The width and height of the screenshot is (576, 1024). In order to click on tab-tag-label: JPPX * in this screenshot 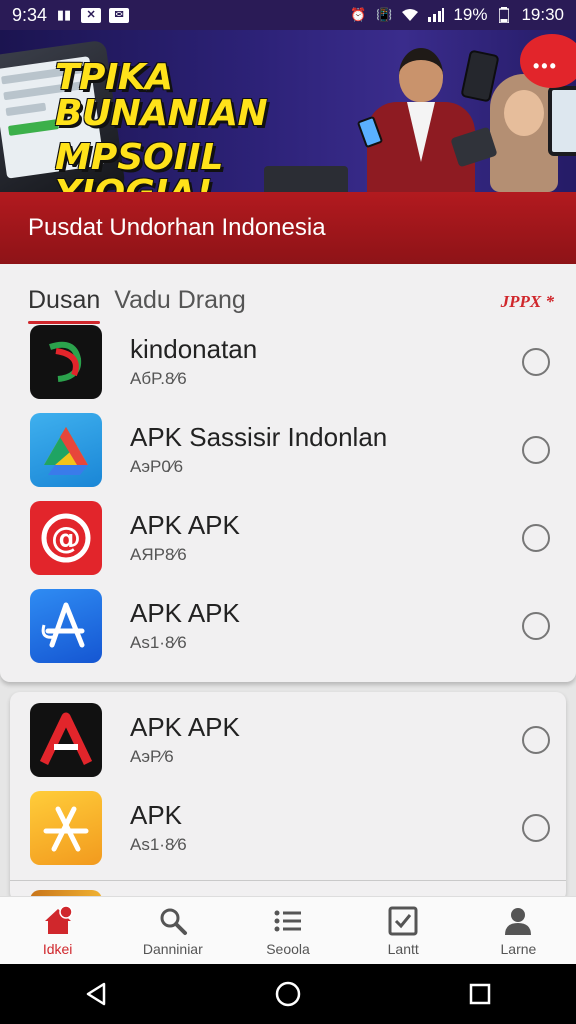, I will do `click(527, 301)`.